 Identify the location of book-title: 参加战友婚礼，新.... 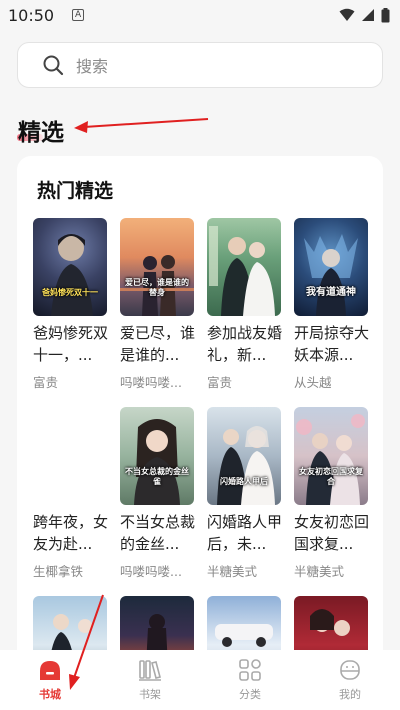
(245, 344).